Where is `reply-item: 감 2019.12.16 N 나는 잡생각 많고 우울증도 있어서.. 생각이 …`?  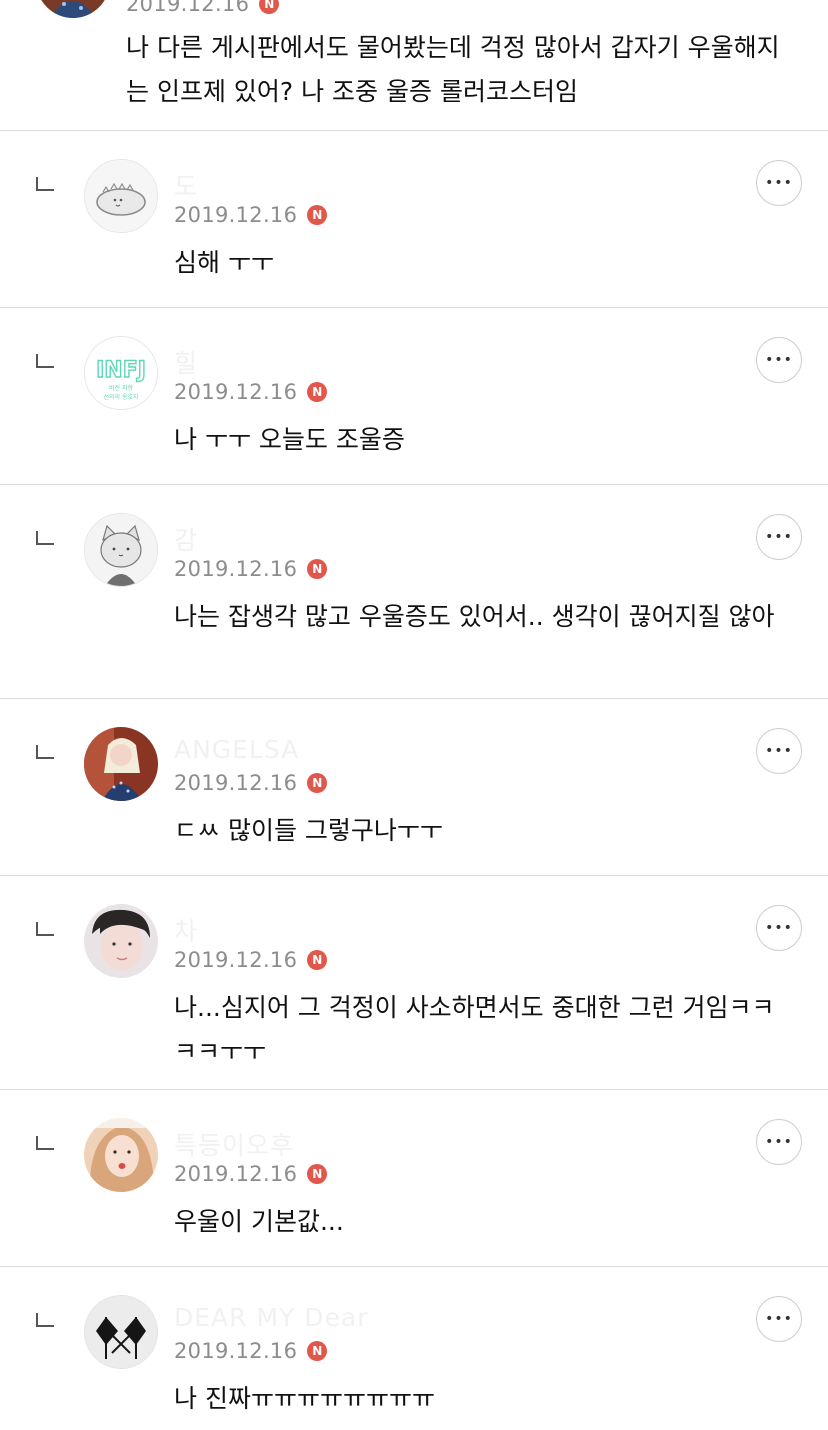 reply-item: 감 2019.12.16 N 나는 잡생각 많고 우울증도 있어서.. 생각이 … is located at coordinates (414, 592).